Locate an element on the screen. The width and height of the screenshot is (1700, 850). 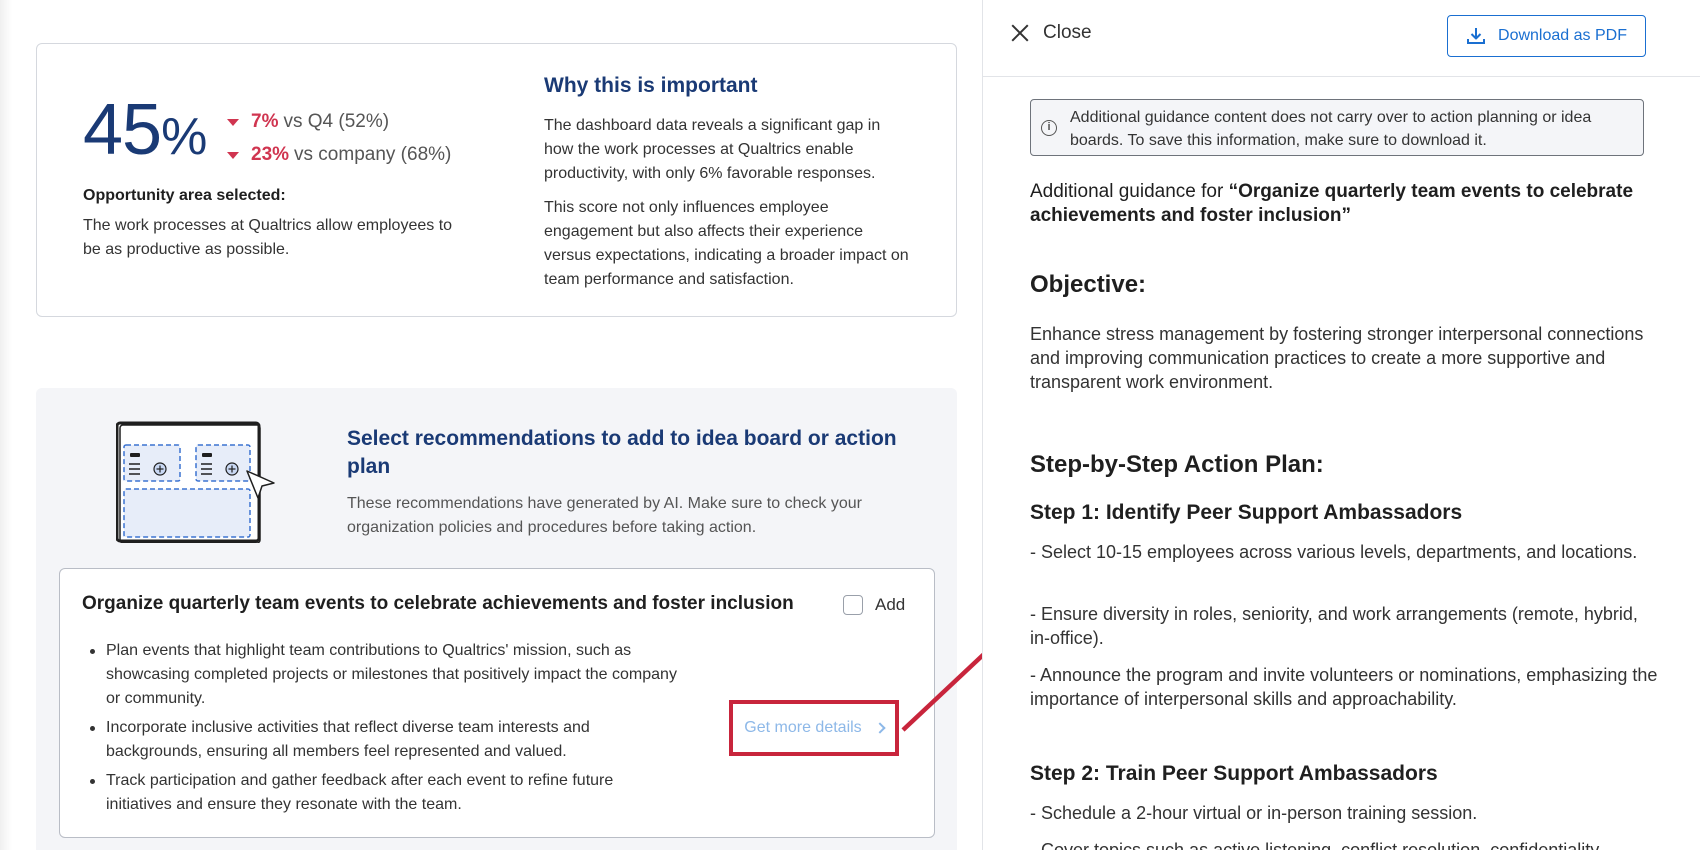
score-number: 45 is located at coordinates (122, 130).